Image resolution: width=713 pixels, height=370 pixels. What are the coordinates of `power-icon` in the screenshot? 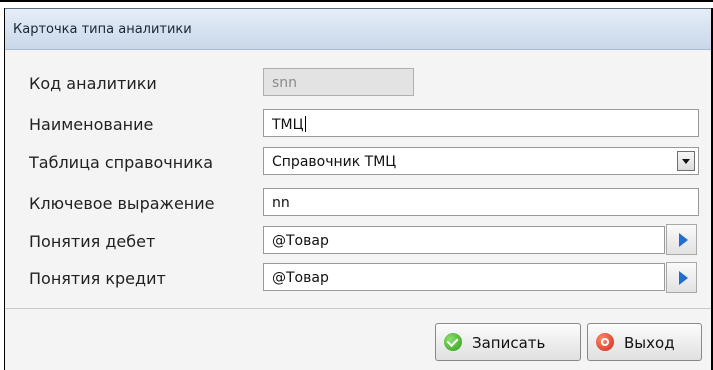 It's located at (605, 342).